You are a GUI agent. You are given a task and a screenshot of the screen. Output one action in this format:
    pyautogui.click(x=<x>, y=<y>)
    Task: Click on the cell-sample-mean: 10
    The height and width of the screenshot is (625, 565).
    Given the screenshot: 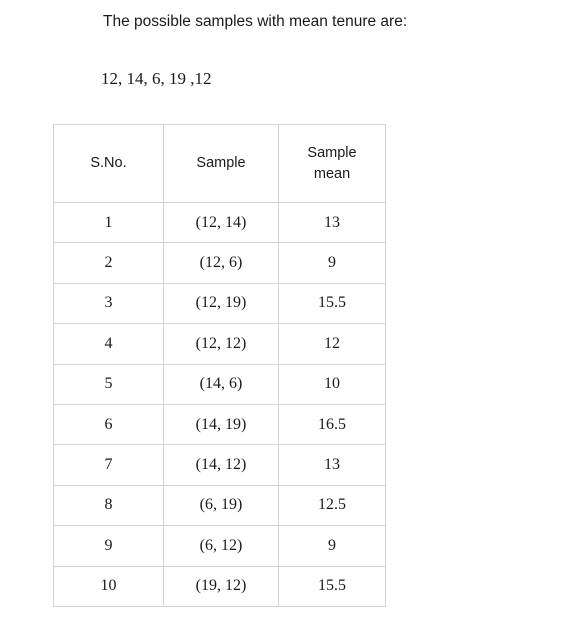 What is the action you would take?
    pyautogui.click(x=332, y=384)
    